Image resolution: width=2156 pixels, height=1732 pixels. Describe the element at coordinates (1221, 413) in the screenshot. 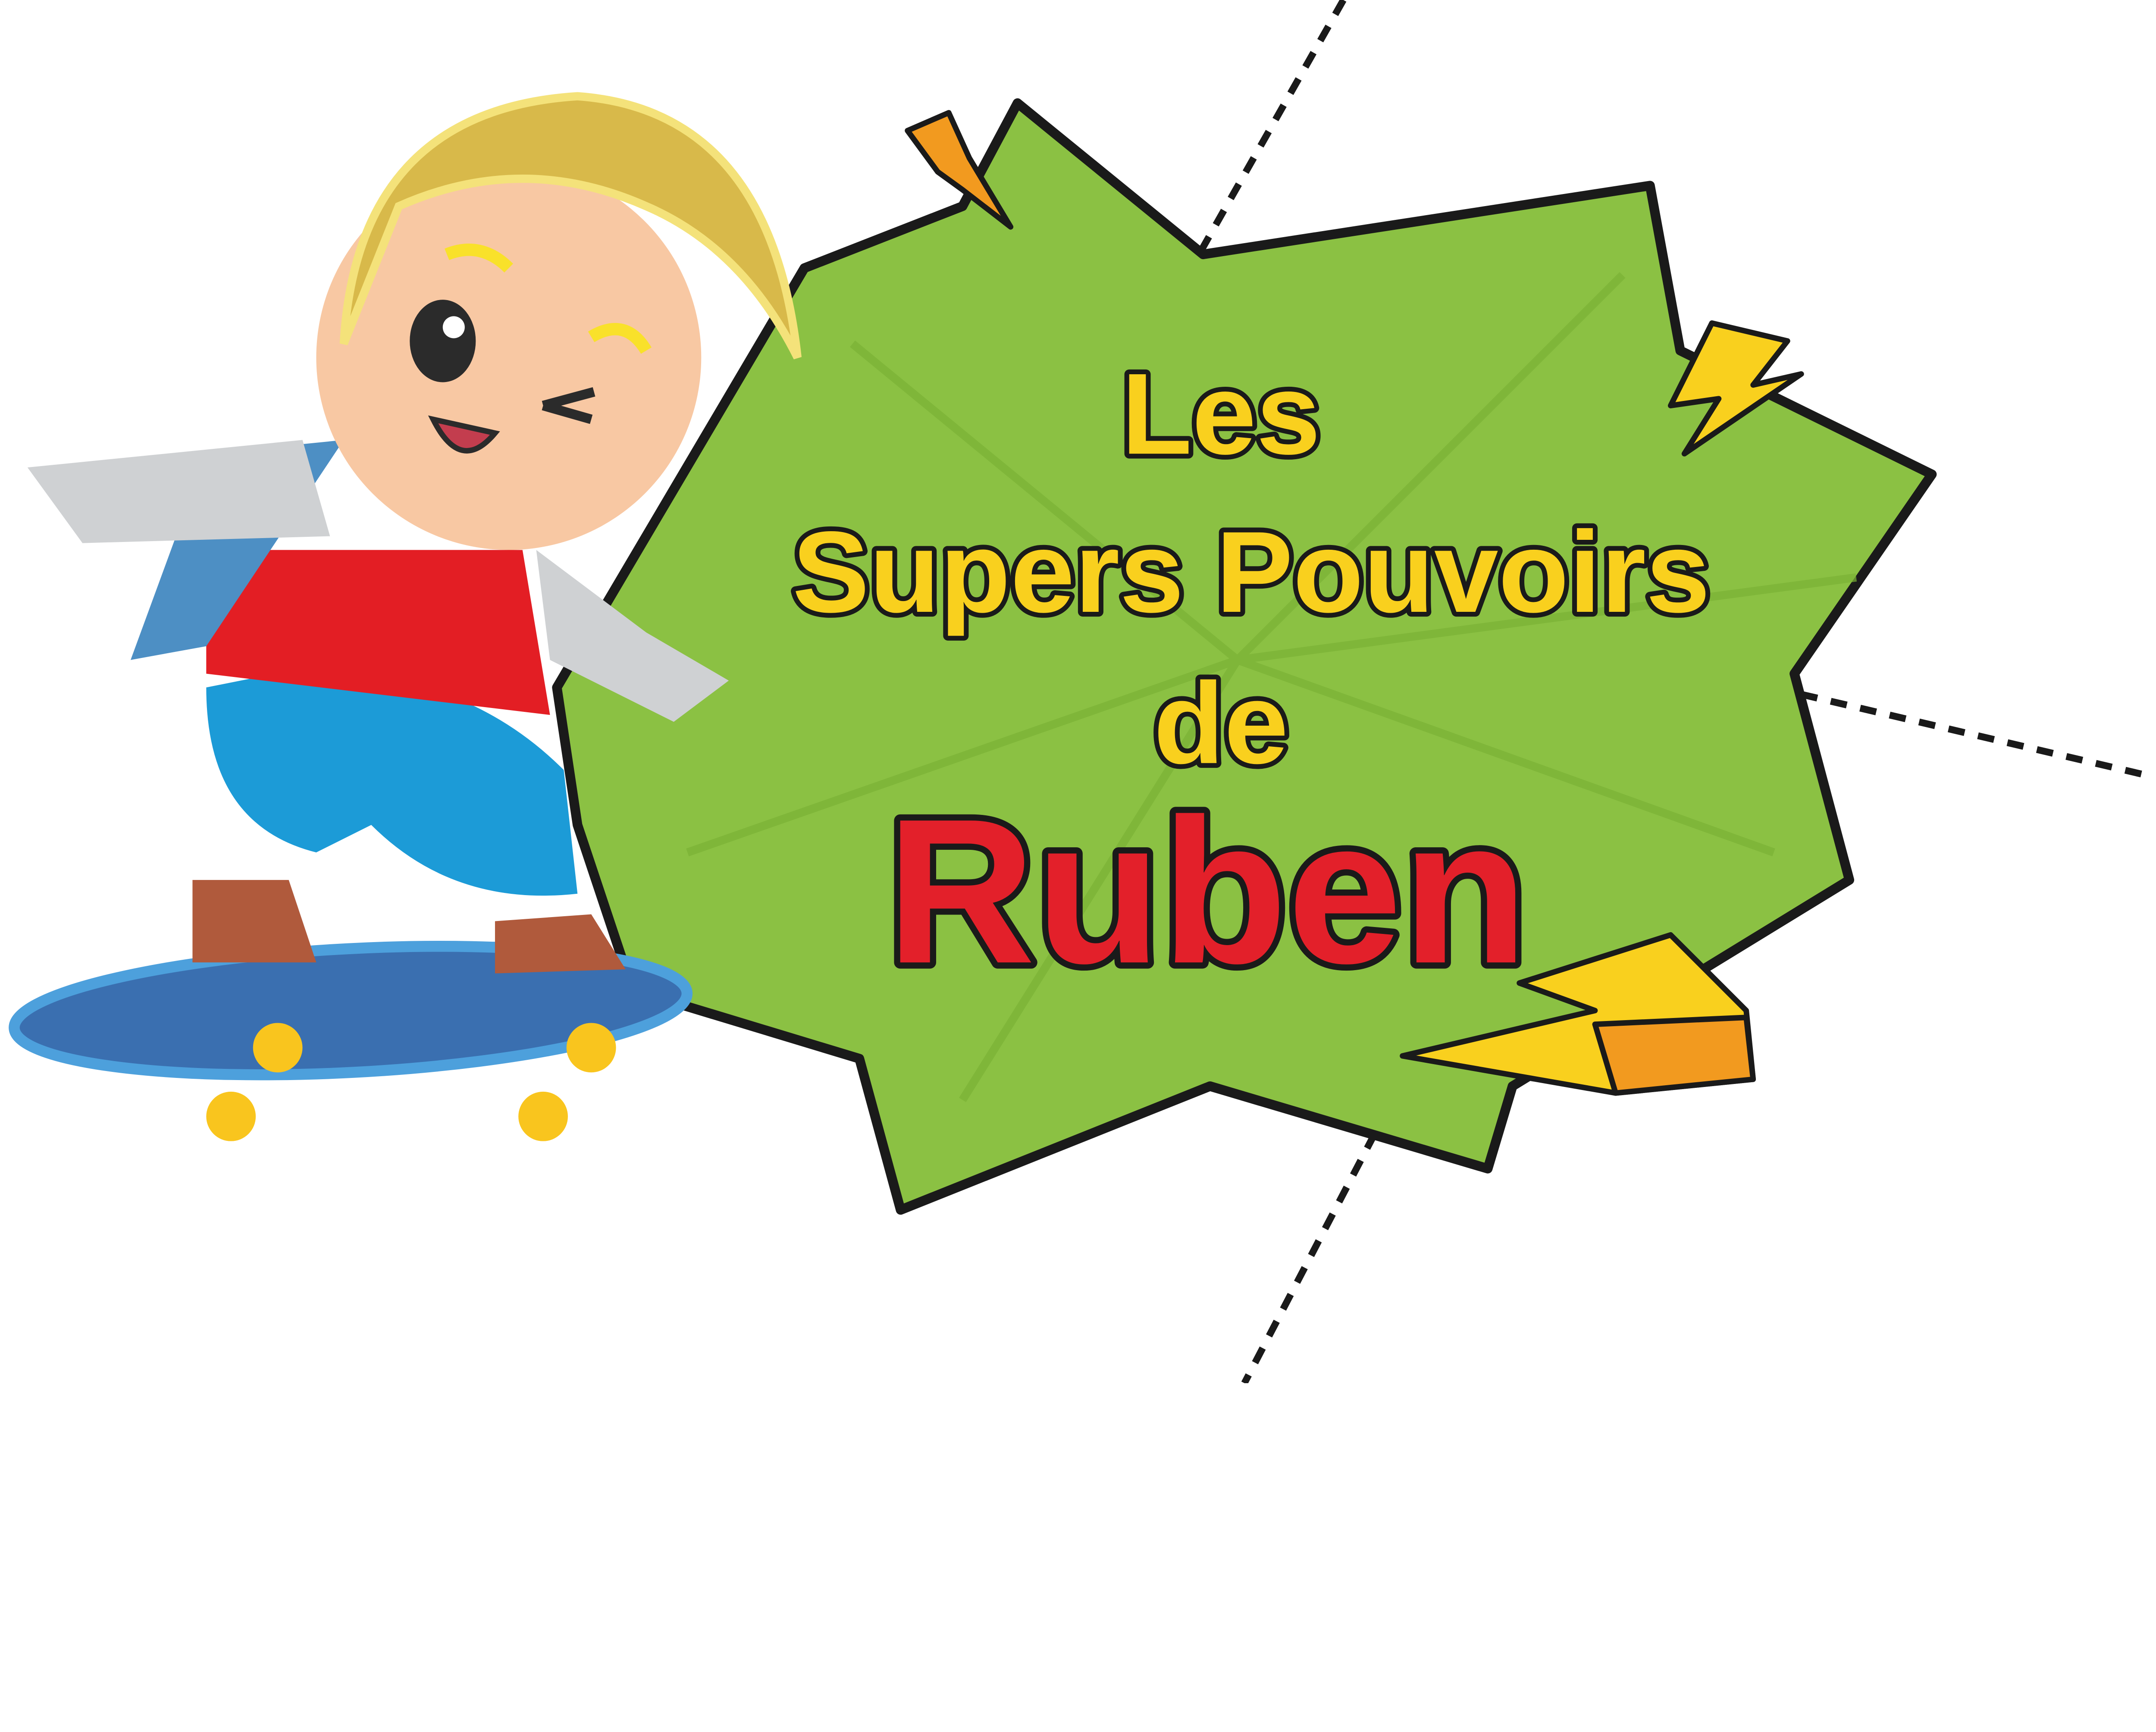

I see `title-line-les: Les` at that location.